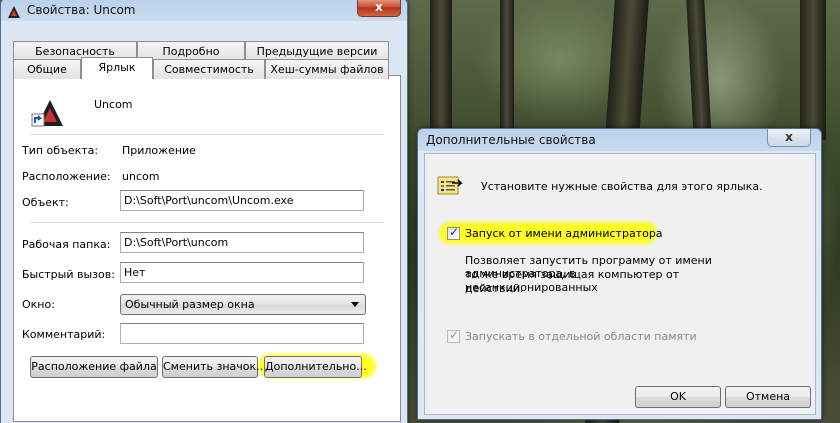 This screenshot has width=840, height=423. What do you see at coordinates (66, 176) in the screenshot?
I see `location-label: Расположение:` at bounding box center [66, 176].